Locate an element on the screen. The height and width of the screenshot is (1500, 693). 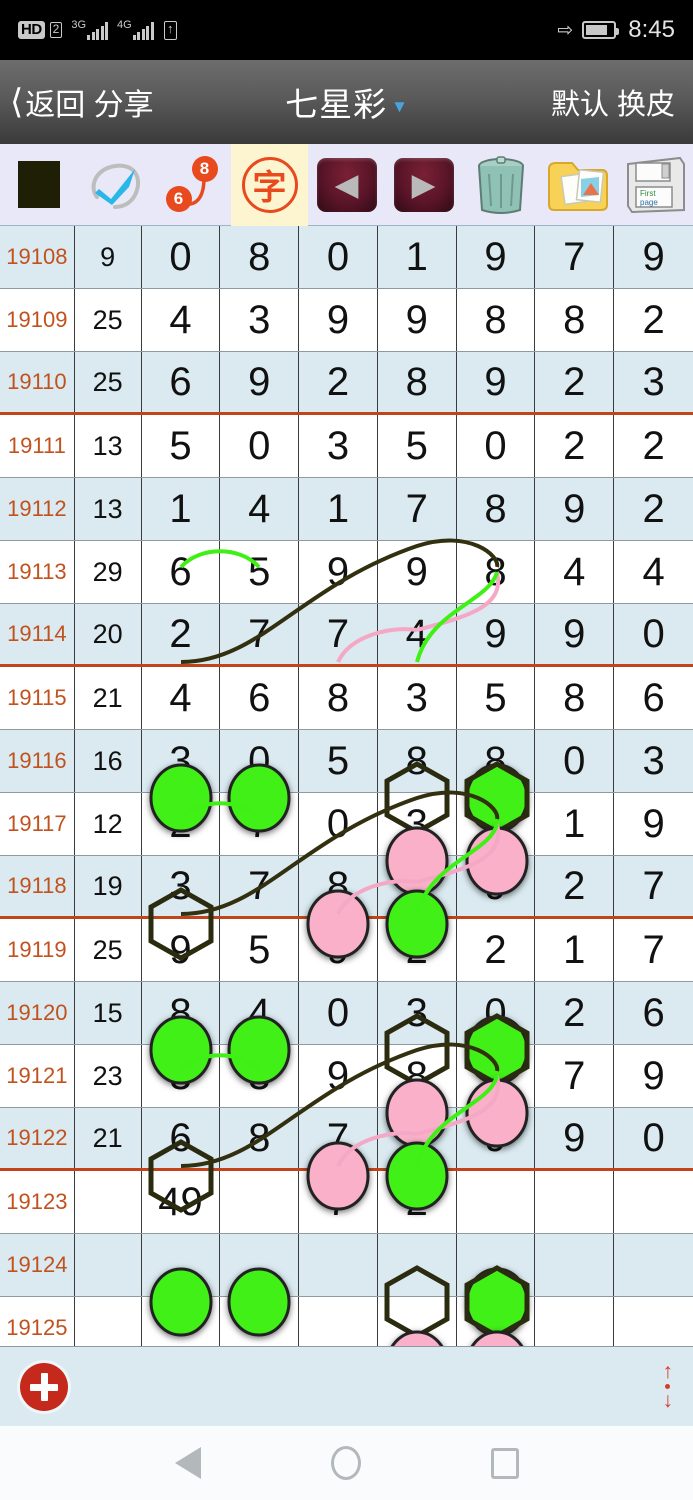
table-row: 19110 25 6 9 2 8 9 2 3 is located at coordinates (346, 383).